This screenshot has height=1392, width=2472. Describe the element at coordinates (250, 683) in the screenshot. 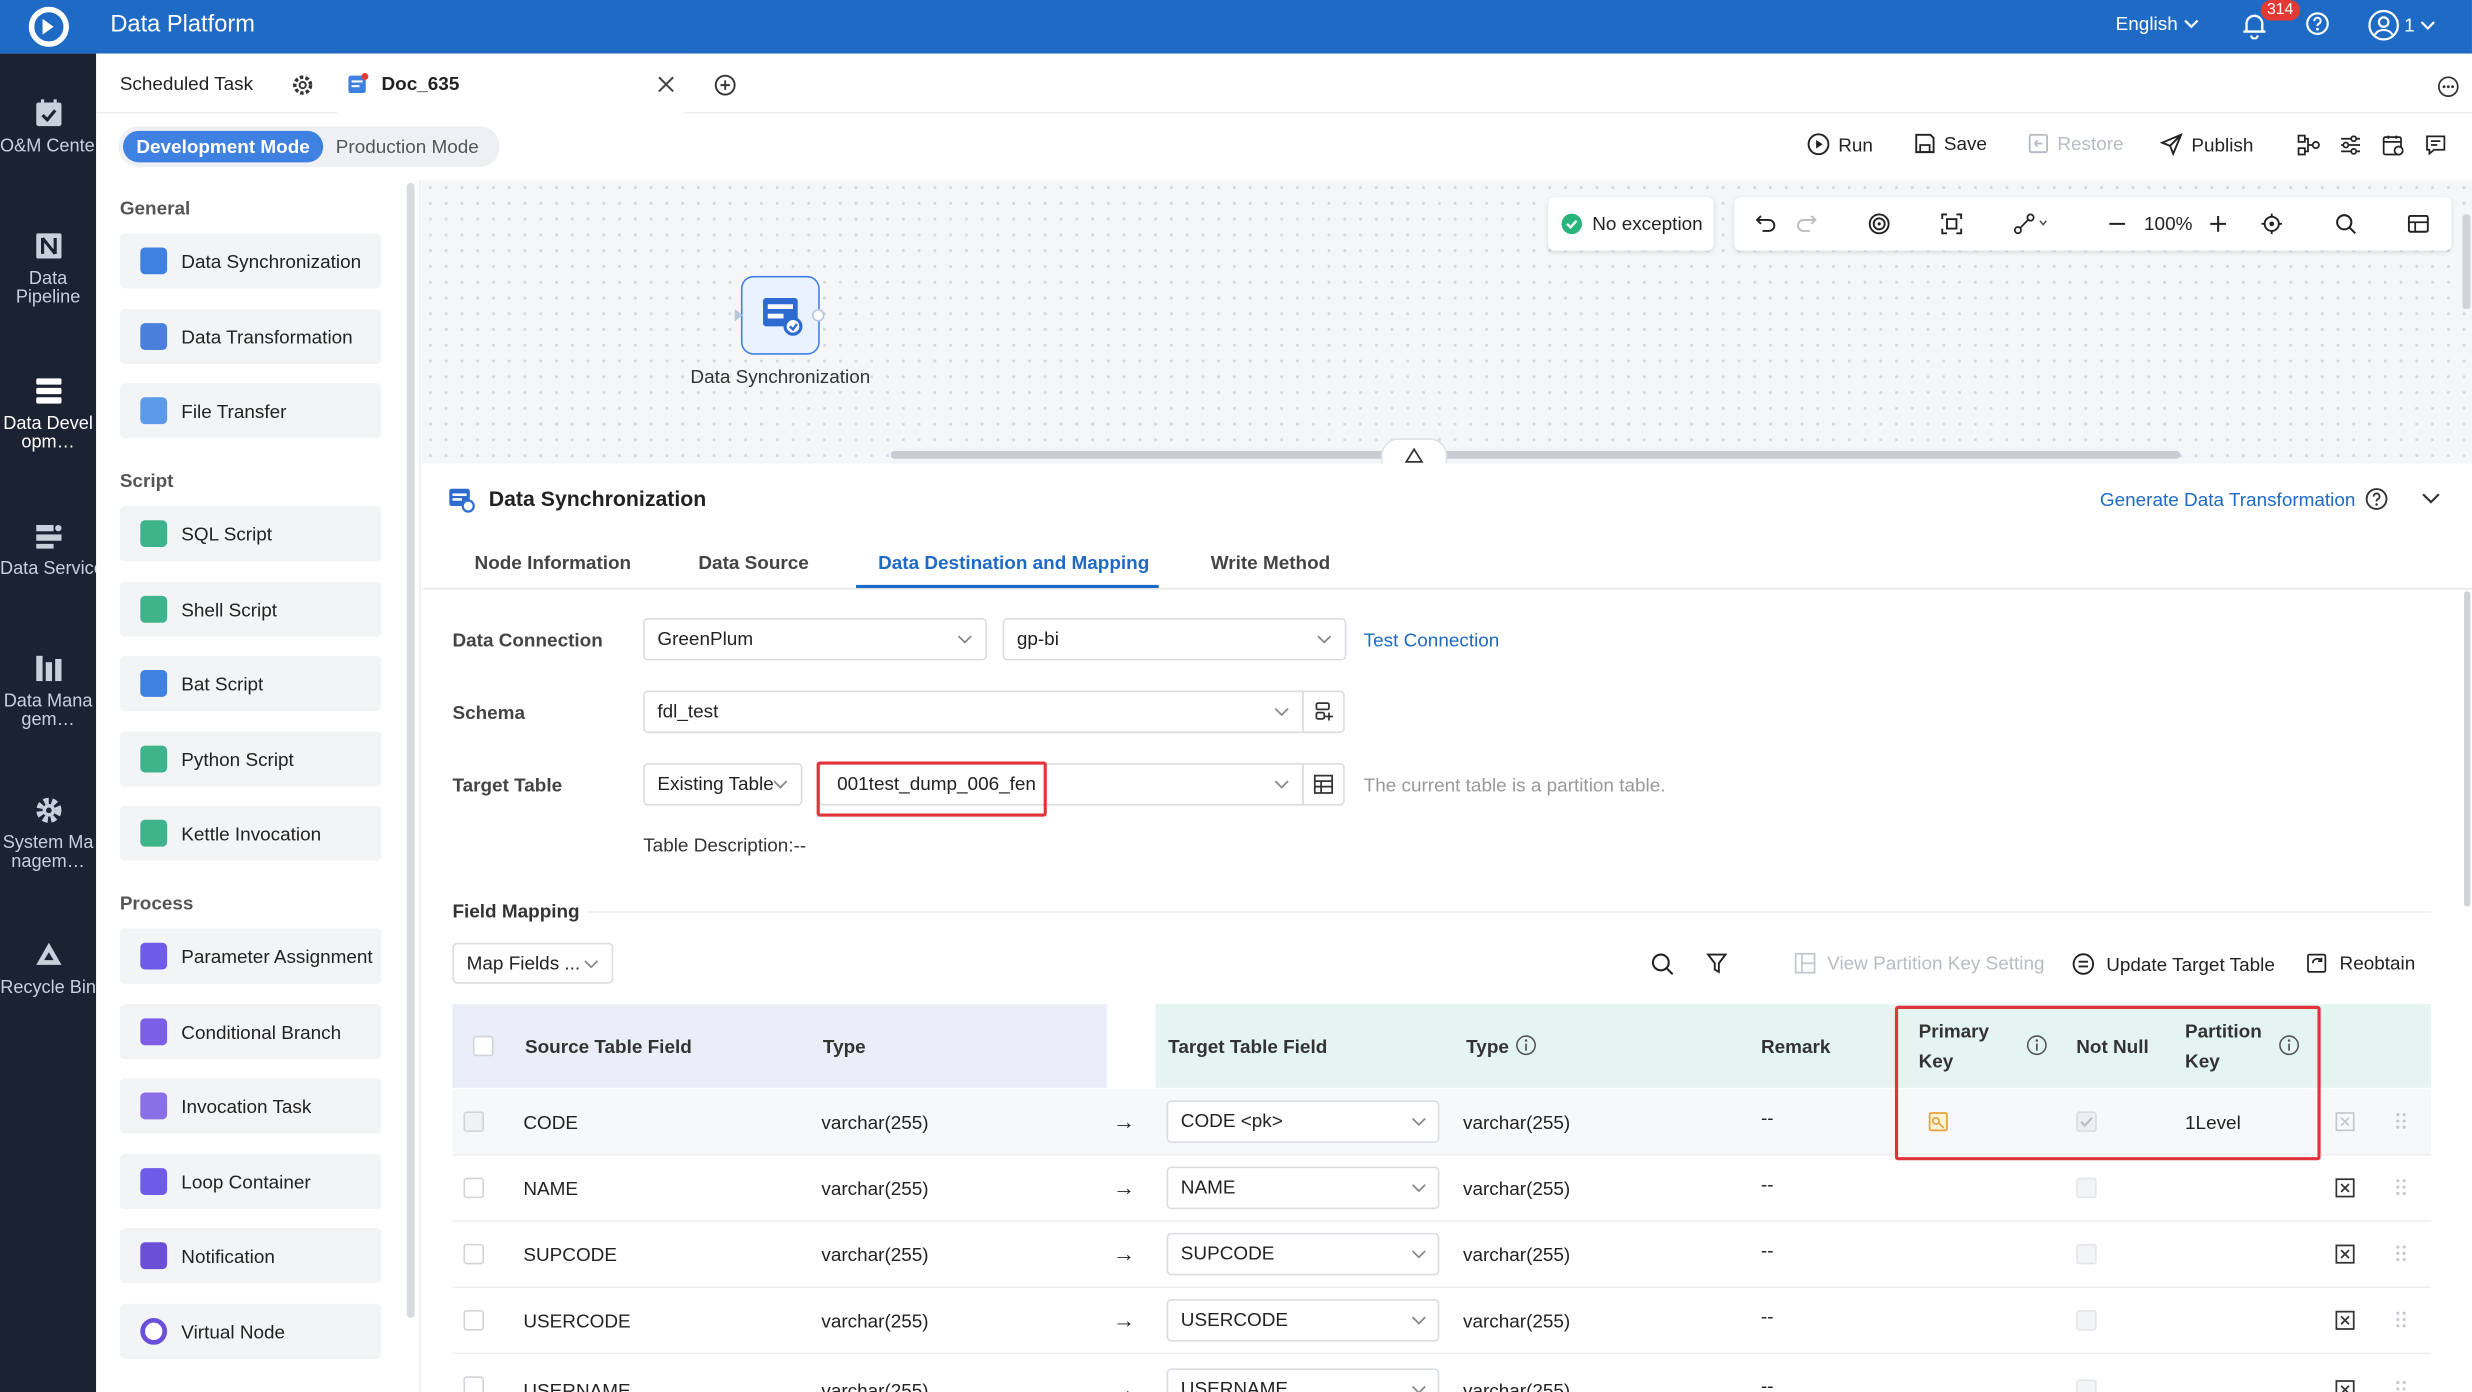

I see `component-bat-script: Bat Script` at that location.